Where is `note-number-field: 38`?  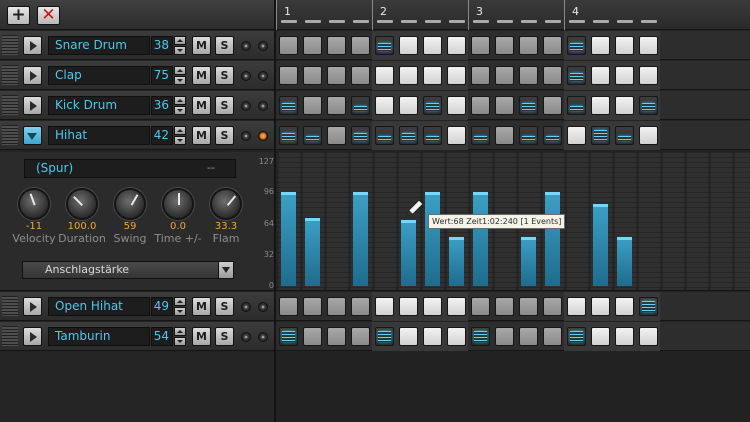
note-number-field: 38 is located at coordinates (162, 45).